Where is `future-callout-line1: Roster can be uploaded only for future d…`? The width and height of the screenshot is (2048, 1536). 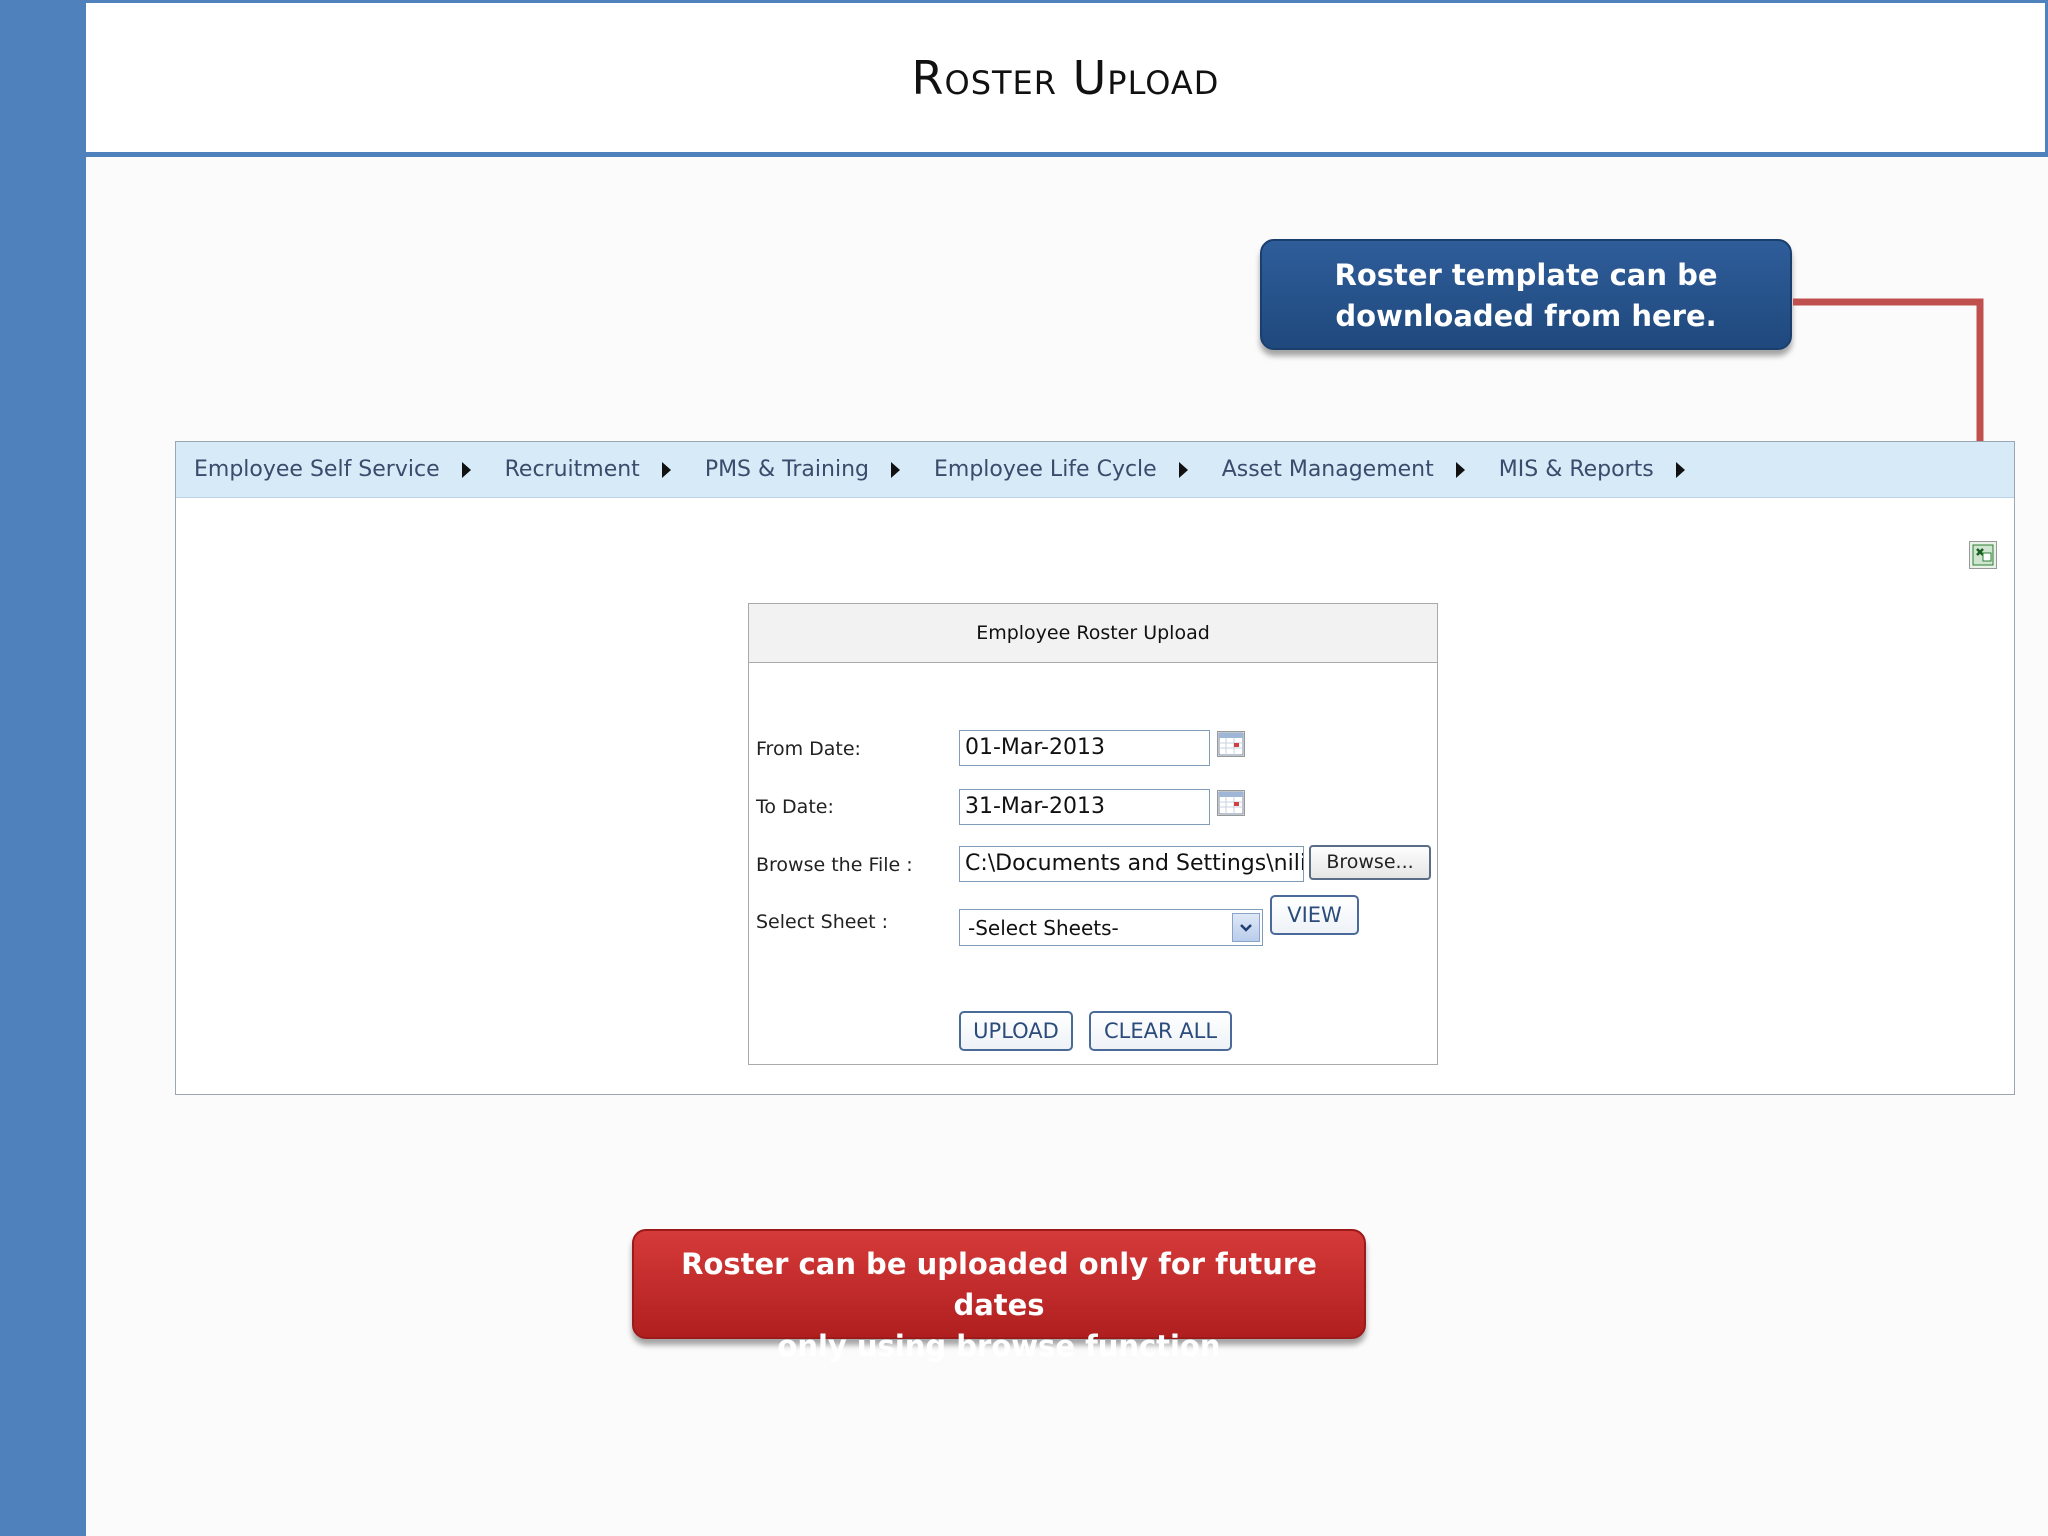 future-callout-line1: Roster can be uploaded only for future d… is located at coordinates (999, 1284).